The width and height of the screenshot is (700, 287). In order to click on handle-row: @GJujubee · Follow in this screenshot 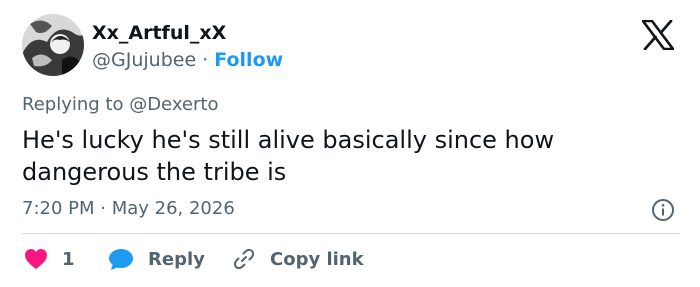, I will do `click(187, 60)`.